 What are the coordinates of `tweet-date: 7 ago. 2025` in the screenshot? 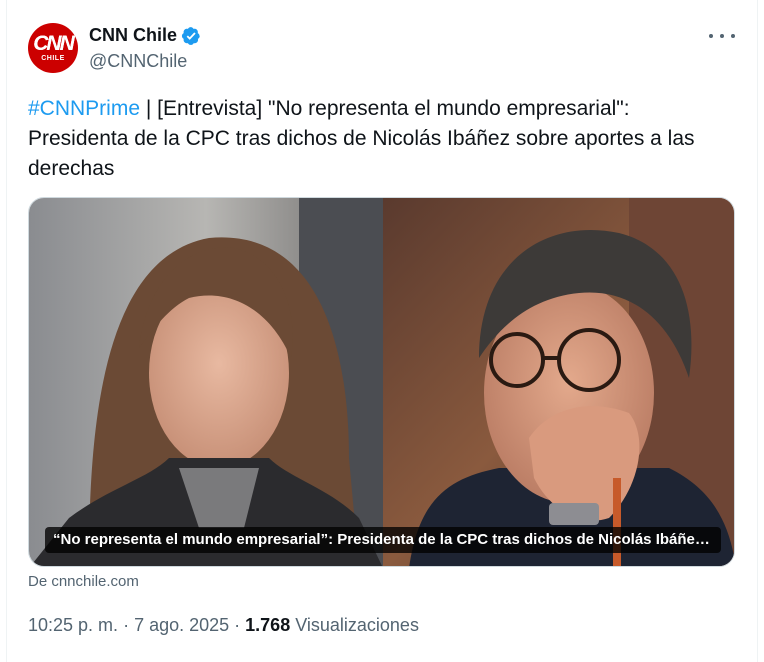 It's located at (181, 625).